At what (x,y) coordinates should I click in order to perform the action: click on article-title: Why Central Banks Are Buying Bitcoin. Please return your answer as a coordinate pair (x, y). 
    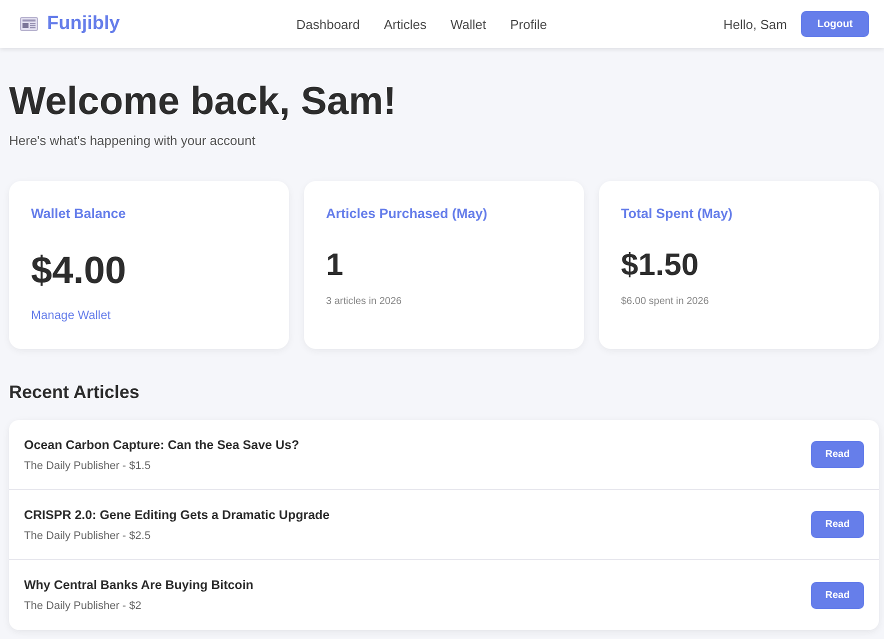
    Looking at the image, I should click on (139, 585).